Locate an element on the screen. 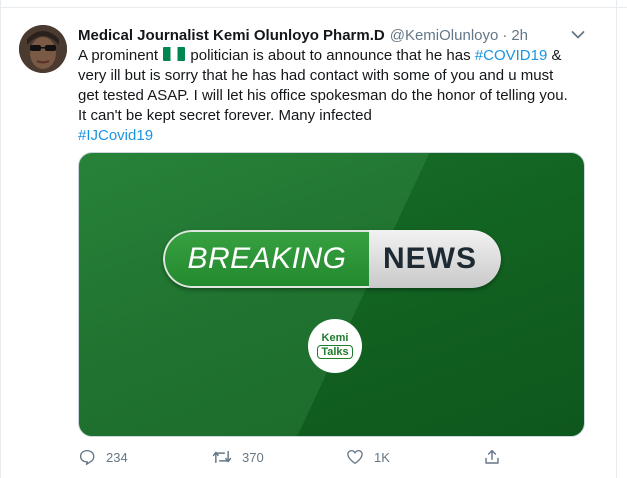 Image resolution: width=627 pixels, height=478 pixels. breaking-news-banner: BREAKING NEWS is located at coordinates (332, 259).